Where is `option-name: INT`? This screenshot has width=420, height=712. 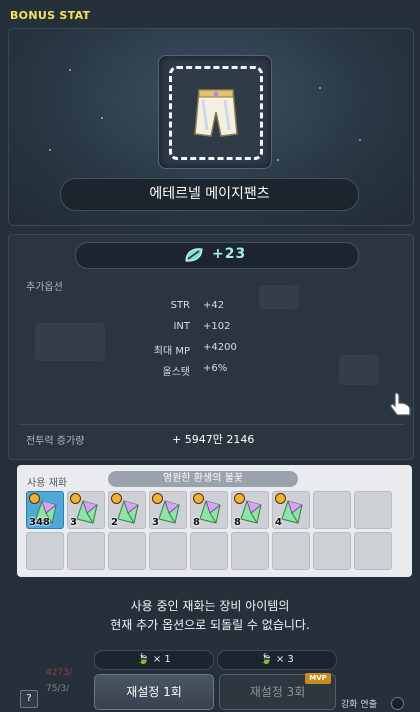
option-name: INT is located at coordinates (181, 326).